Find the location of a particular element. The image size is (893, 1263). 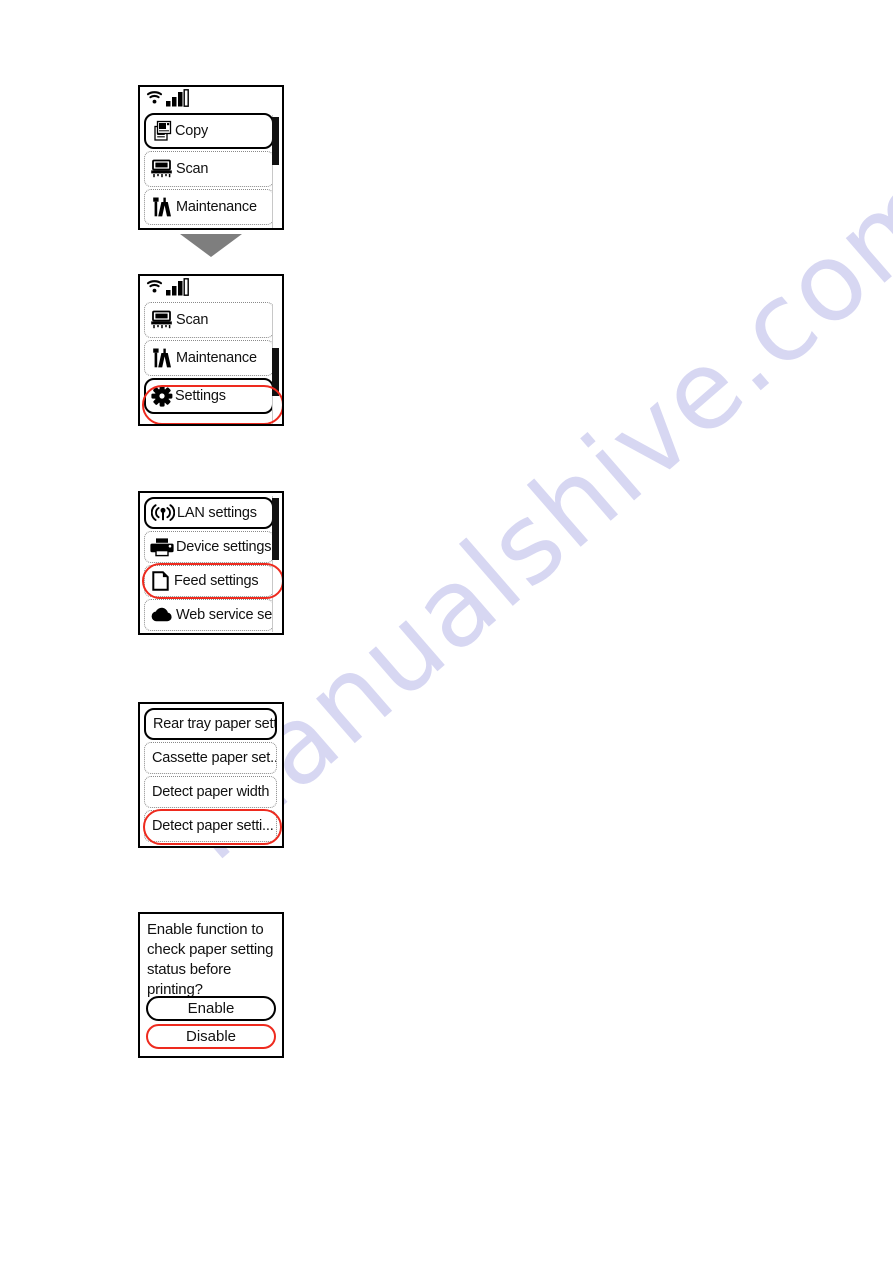

menu-list: Scan Maintenance Settings is located at coordinates (211, 358).